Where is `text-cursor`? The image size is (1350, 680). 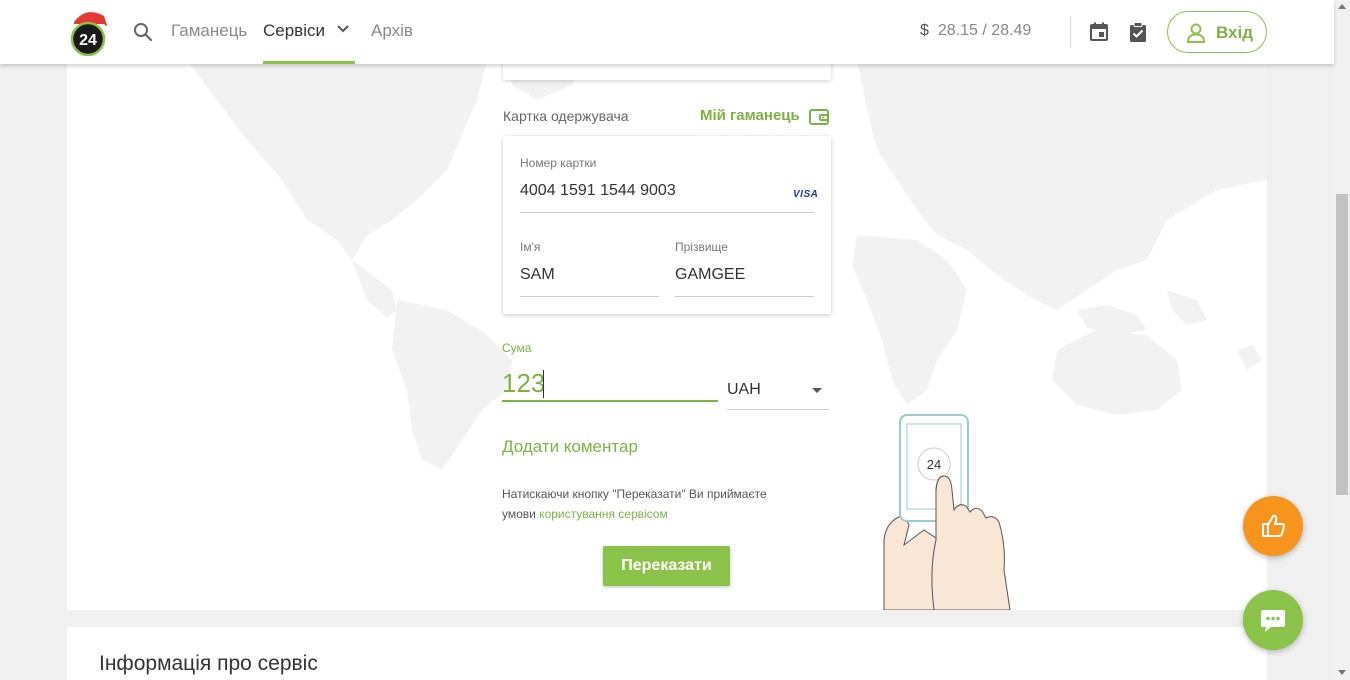
text-cursor is located at coordinates (543, 384).